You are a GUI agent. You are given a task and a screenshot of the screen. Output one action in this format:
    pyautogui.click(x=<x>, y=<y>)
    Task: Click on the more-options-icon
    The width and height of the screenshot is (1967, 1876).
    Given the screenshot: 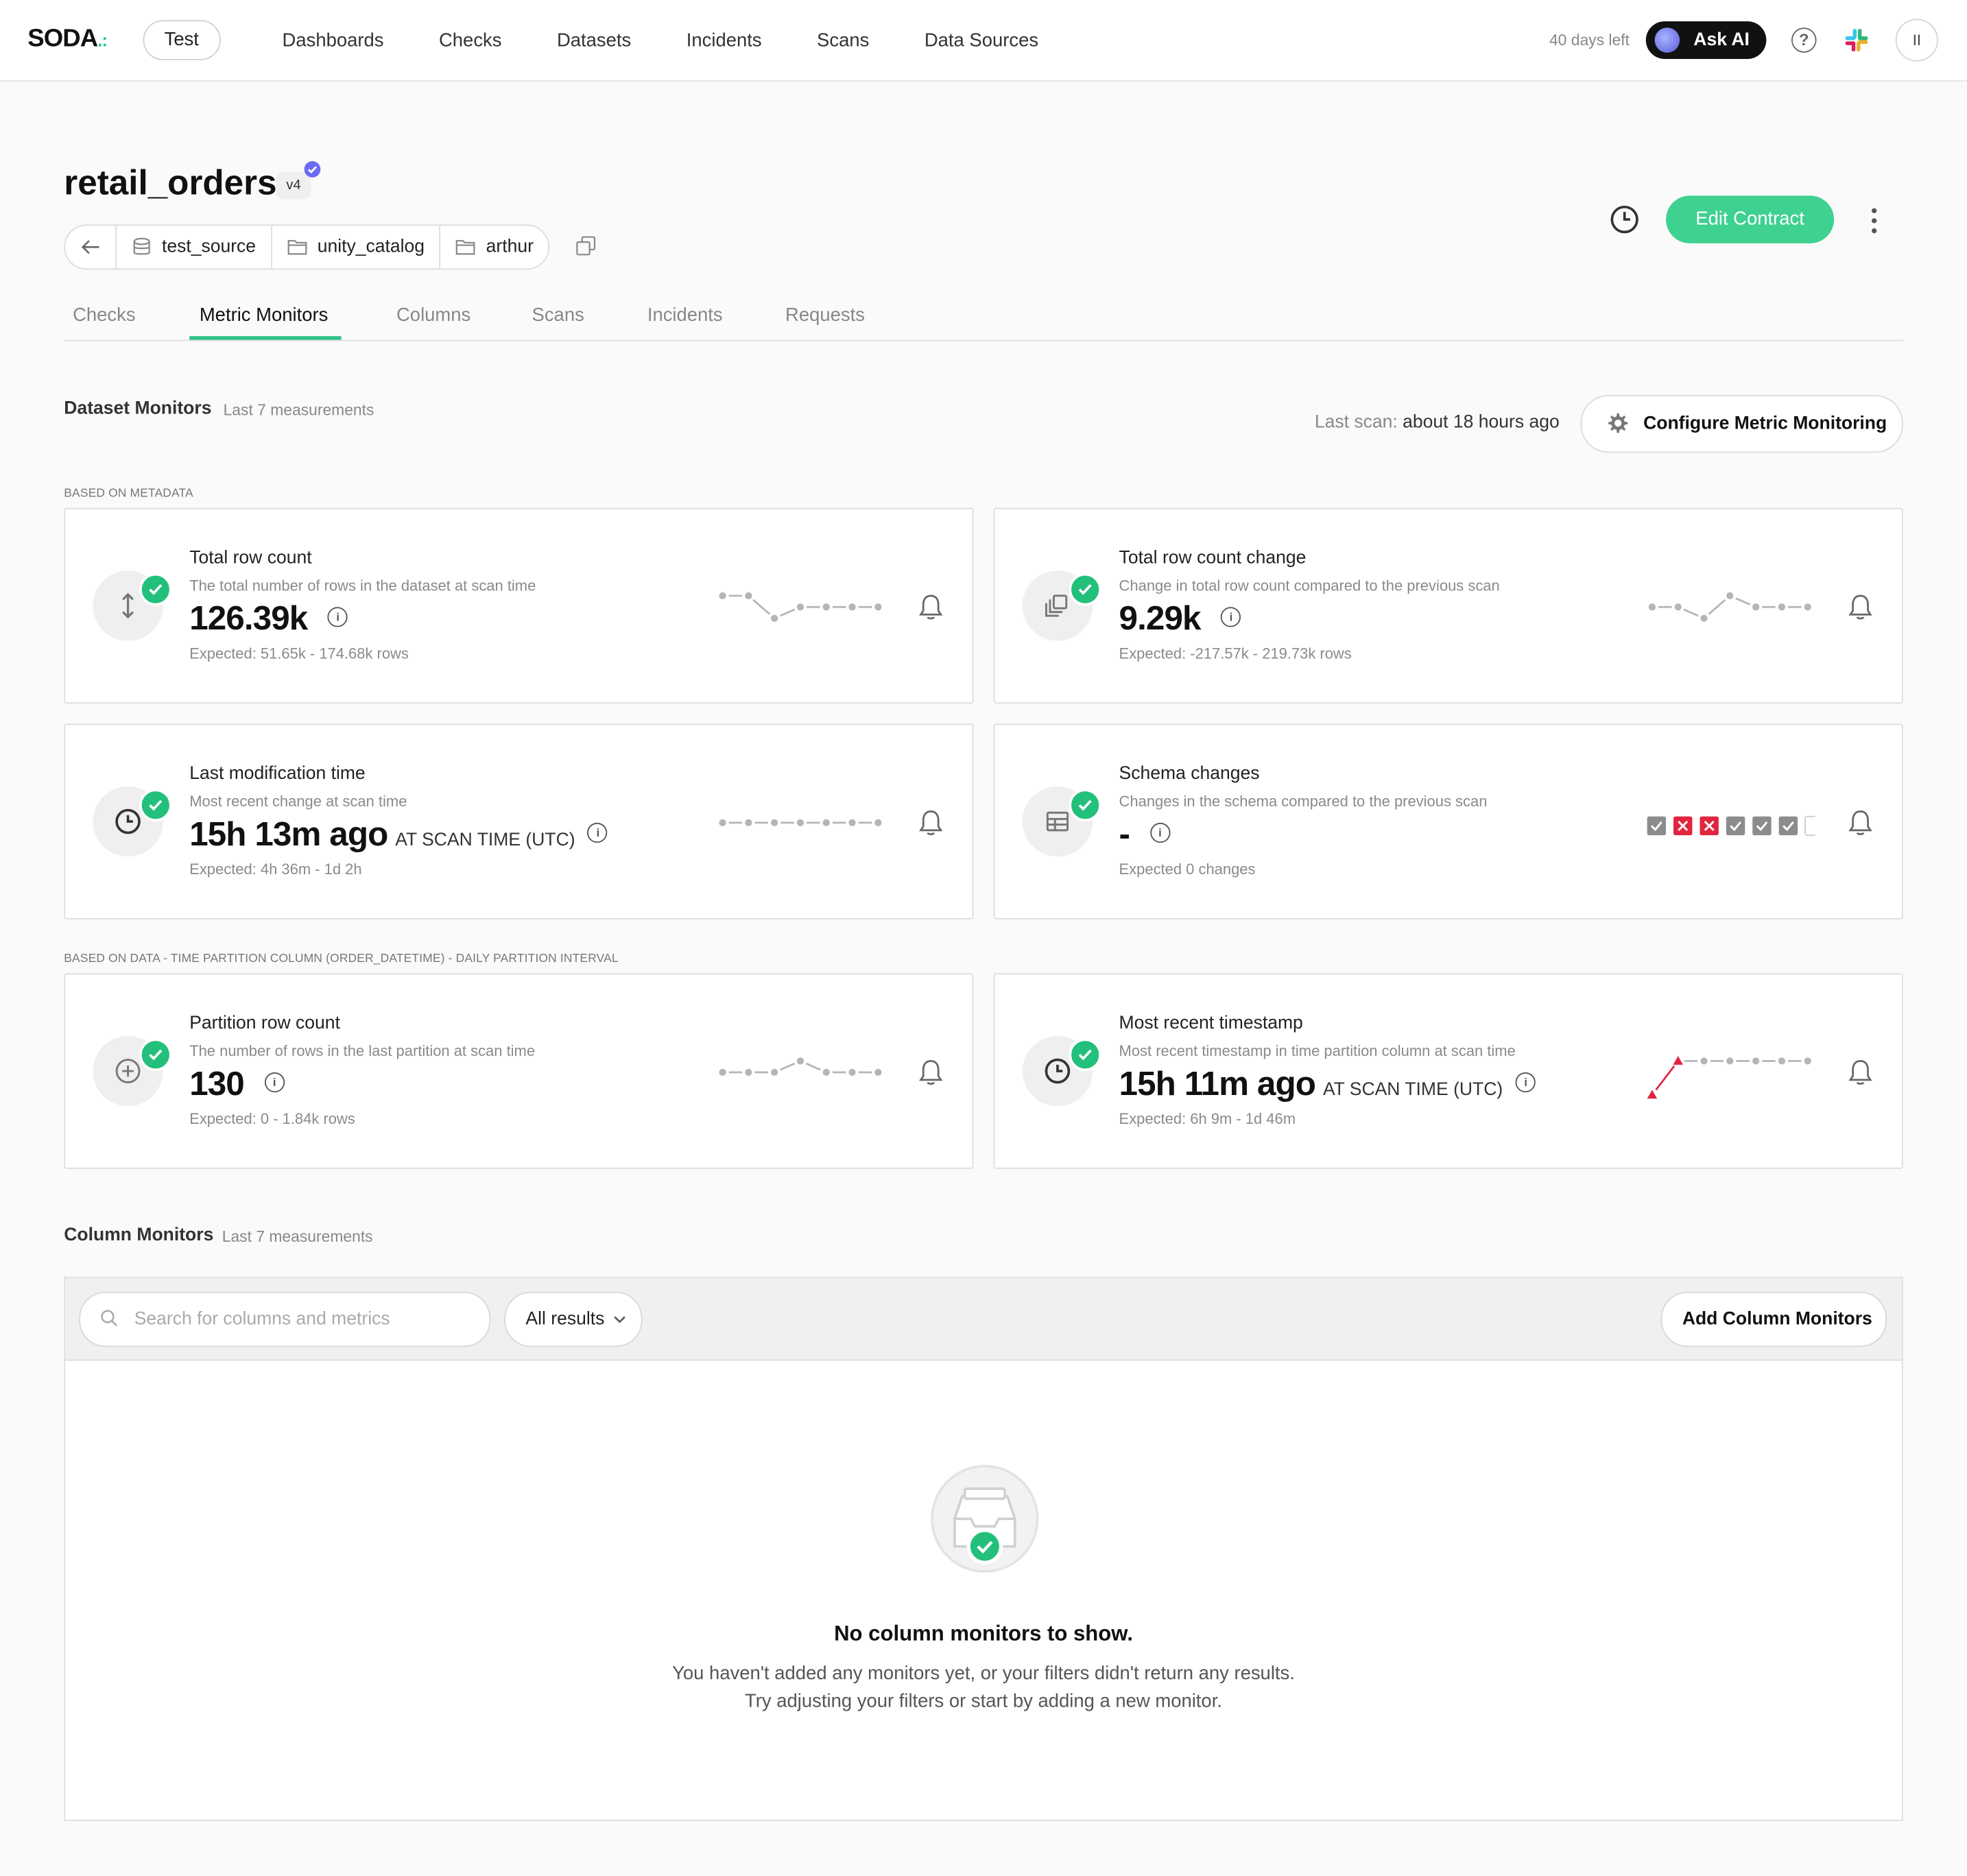 What is the action you would take?
    pyautogui.click(x=1875, y=220)
    